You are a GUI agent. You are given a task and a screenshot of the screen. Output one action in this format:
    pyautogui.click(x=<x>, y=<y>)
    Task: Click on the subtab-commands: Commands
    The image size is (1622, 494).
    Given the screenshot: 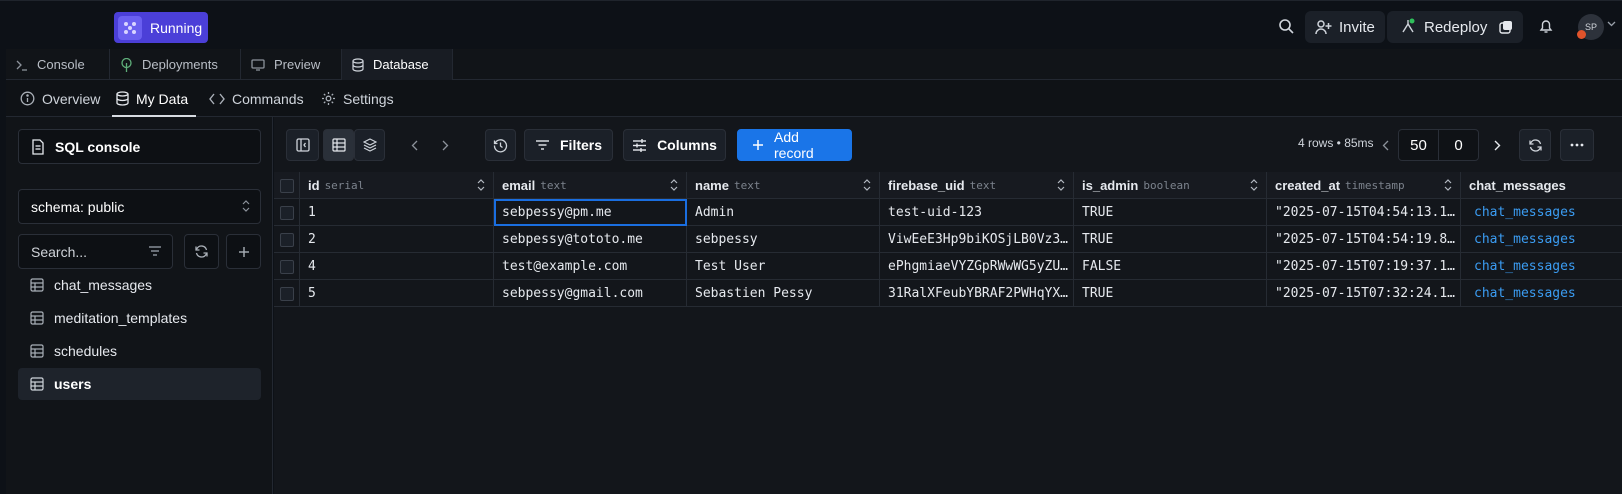 What is the action you would take?
    pyautogui.click(x=256, y=98)
    